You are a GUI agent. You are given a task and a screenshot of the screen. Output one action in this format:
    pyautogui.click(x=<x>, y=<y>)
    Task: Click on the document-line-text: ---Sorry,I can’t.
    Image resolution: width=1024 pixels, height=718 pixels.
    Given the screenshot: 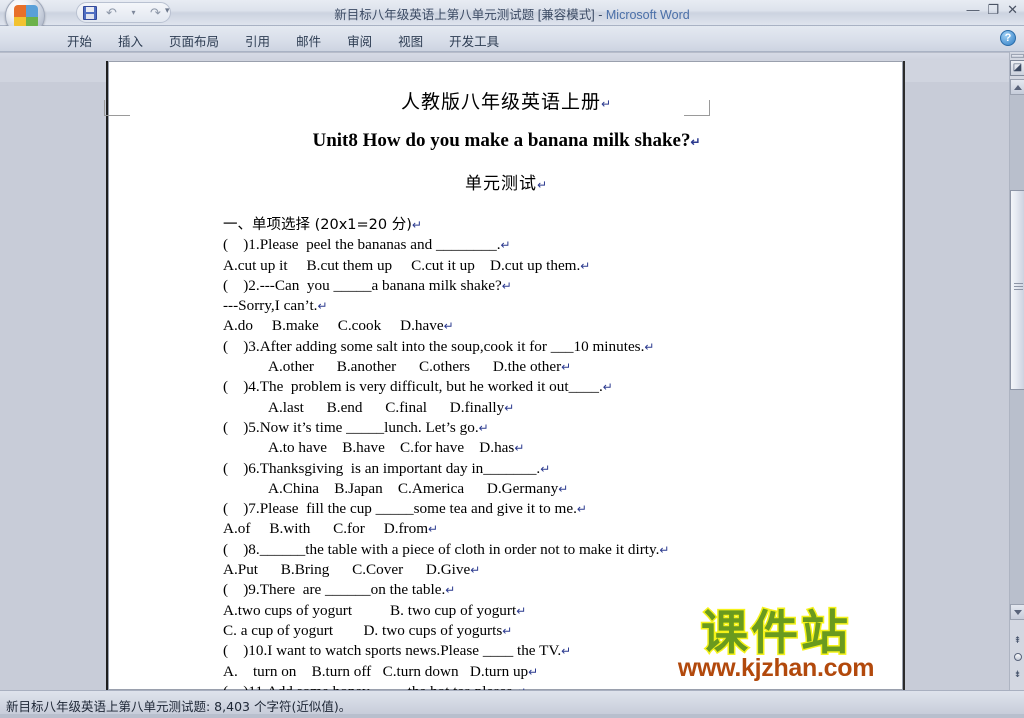 What is the action you would take?
    pyautogui.click(x=270, y=306)
    